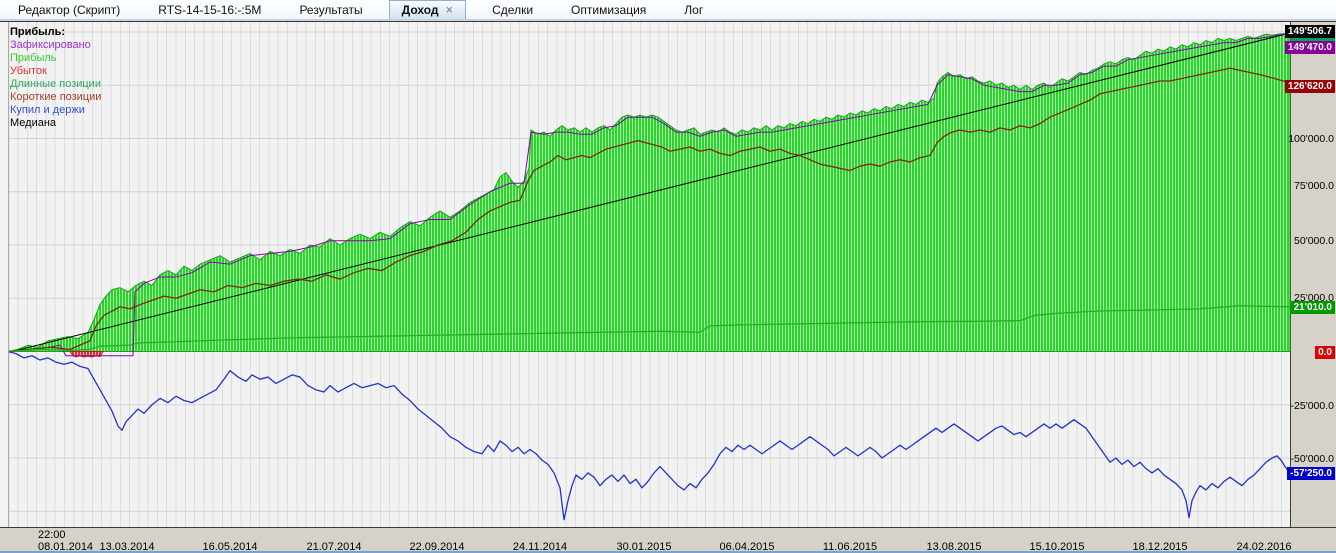 This screenshot has width=1336, height=553. What do you see at coordinates (1057, 547) in the screenshot?
I see `x-axis-date-label: 15.10.2015` at bounding box center [1057, 547].